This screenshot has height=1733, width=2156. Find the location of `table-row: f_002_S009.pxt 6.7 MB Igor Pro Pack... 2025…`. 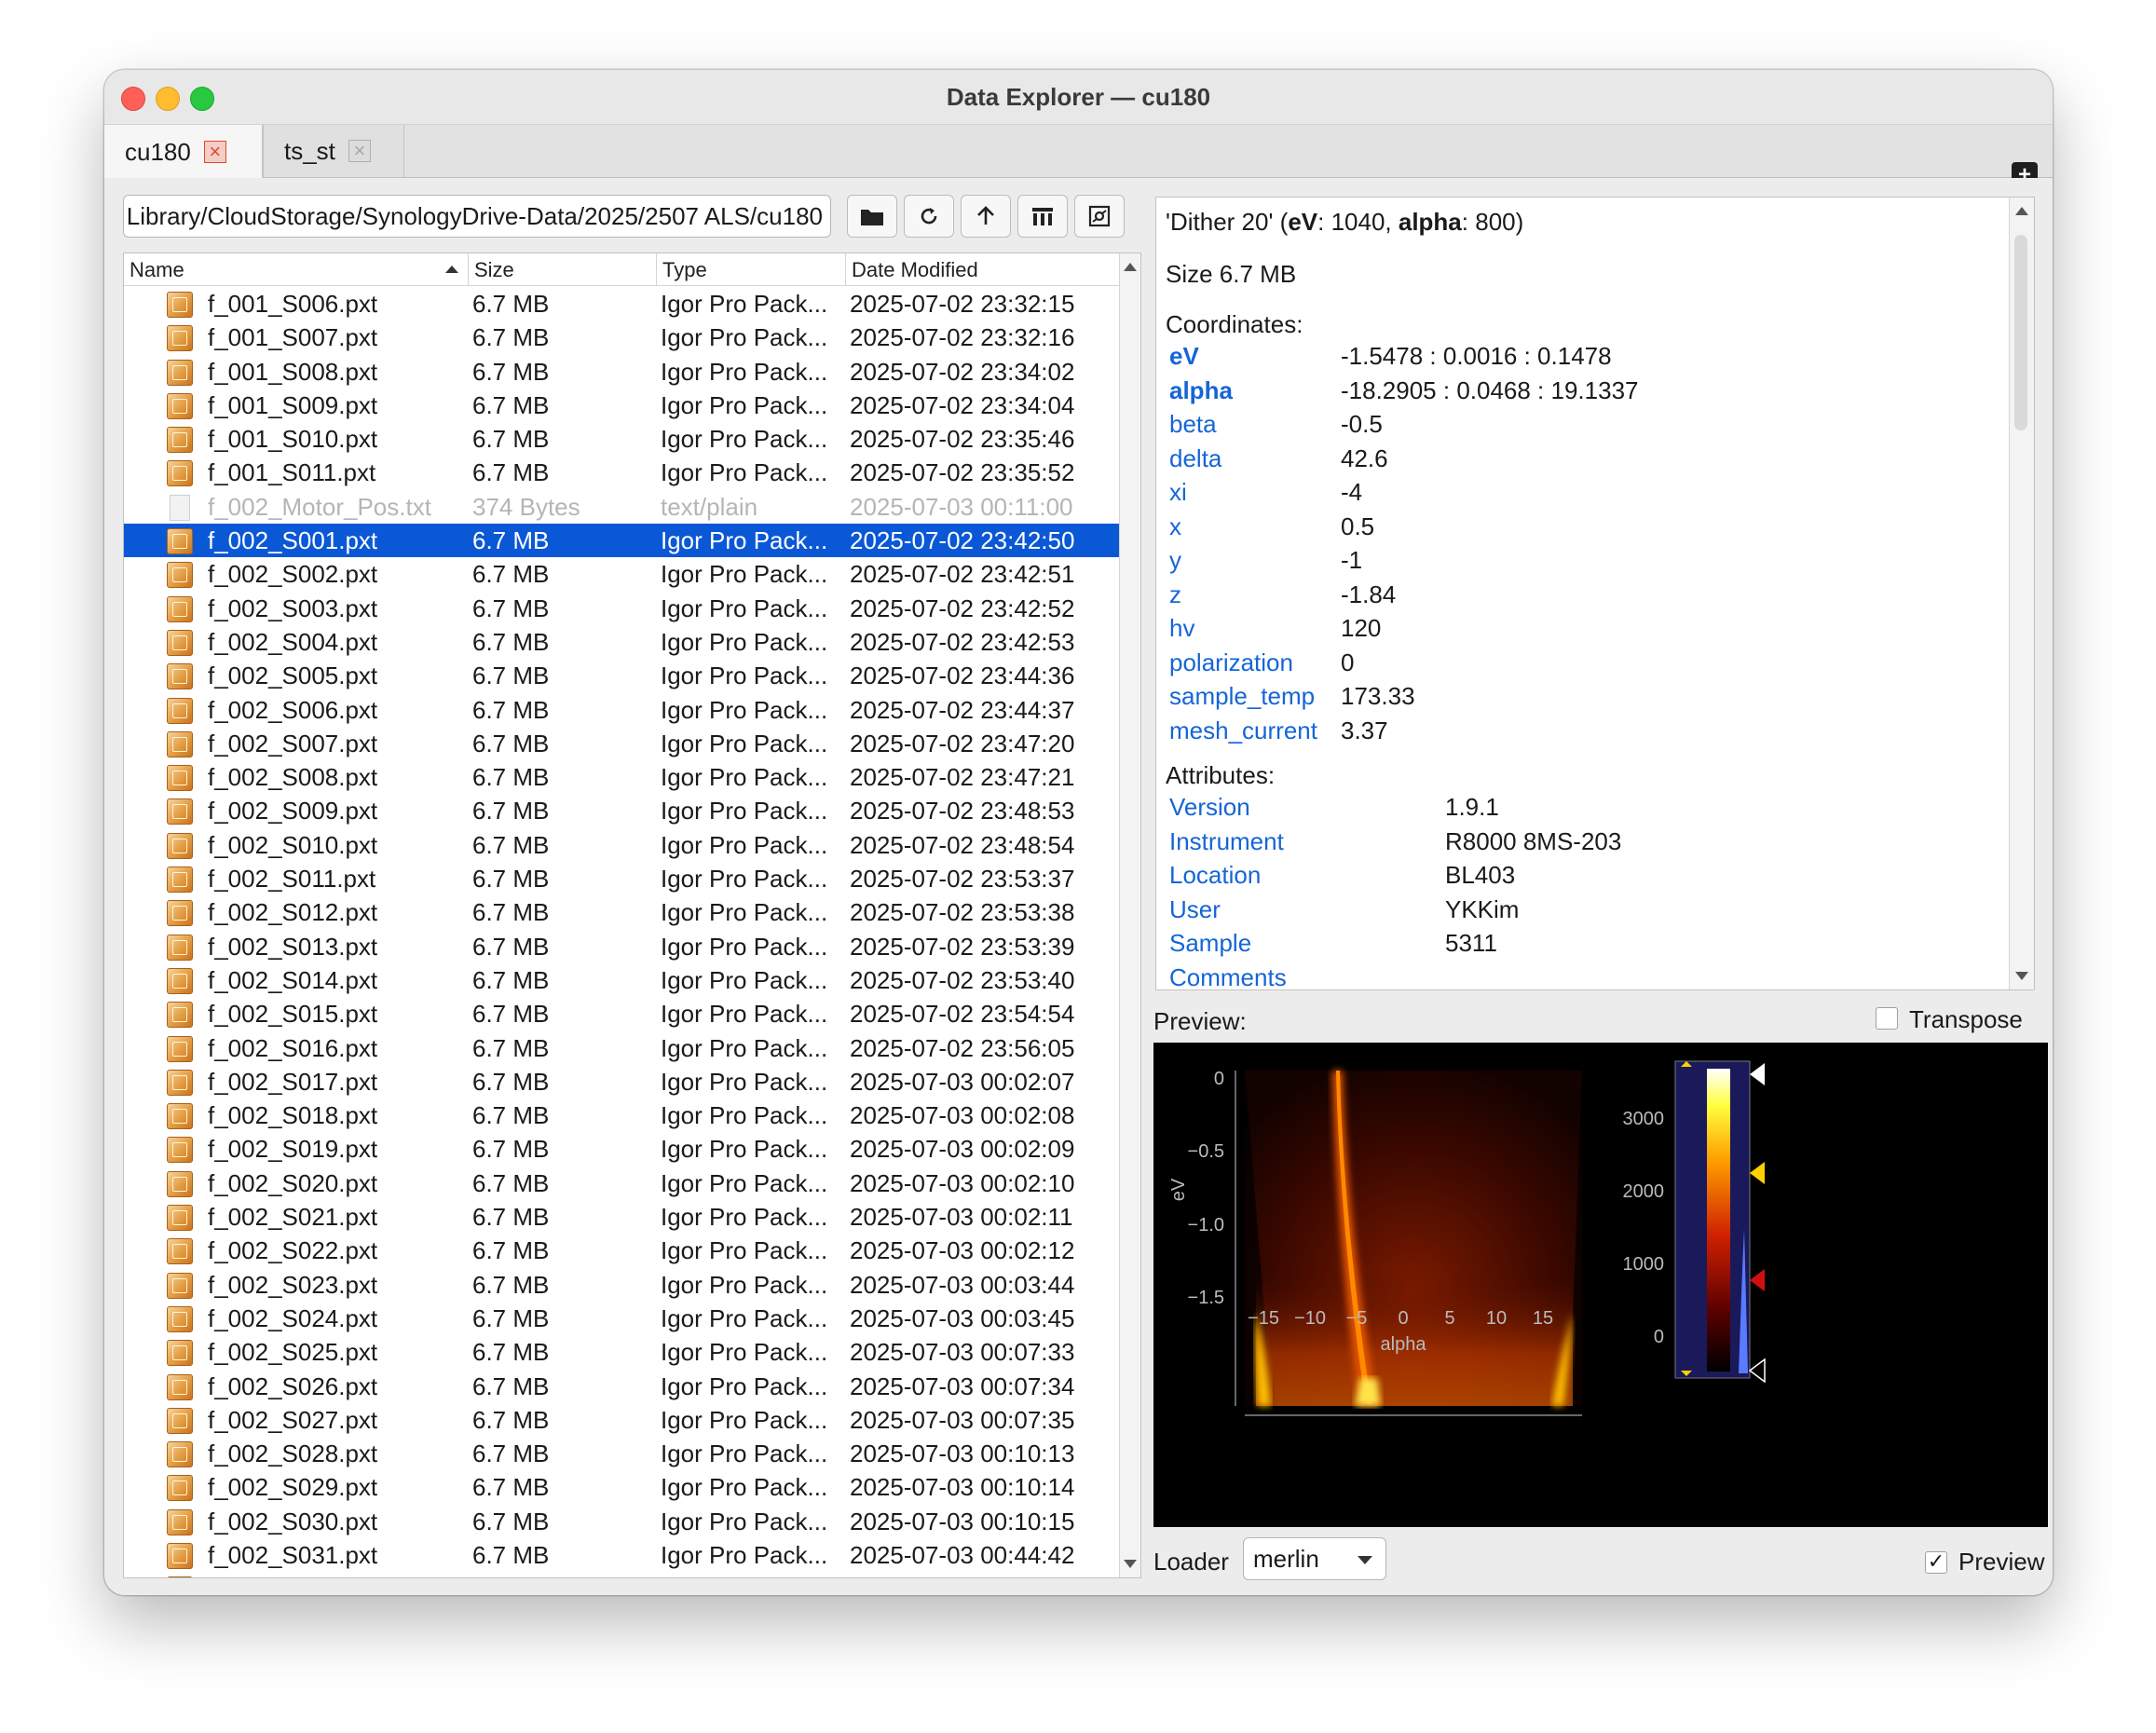

table-row: f_002_S009.pxt 6.7 MB Igor Pro Pack... 2025… is located at coordinates (622, 810).